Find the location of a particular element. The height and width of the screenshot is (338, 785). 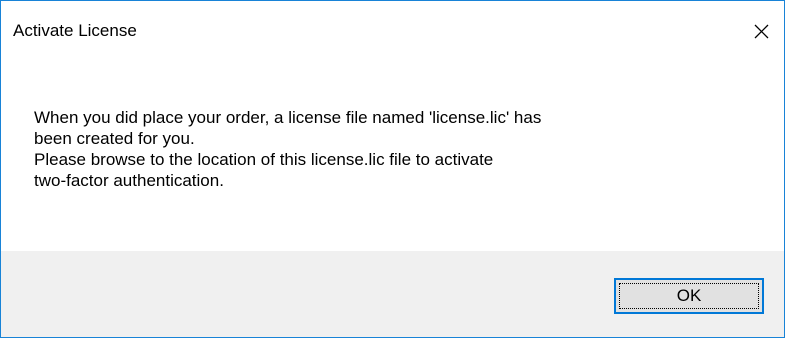

message-line: two-factor authentication. is located at coordinates (129, 180).